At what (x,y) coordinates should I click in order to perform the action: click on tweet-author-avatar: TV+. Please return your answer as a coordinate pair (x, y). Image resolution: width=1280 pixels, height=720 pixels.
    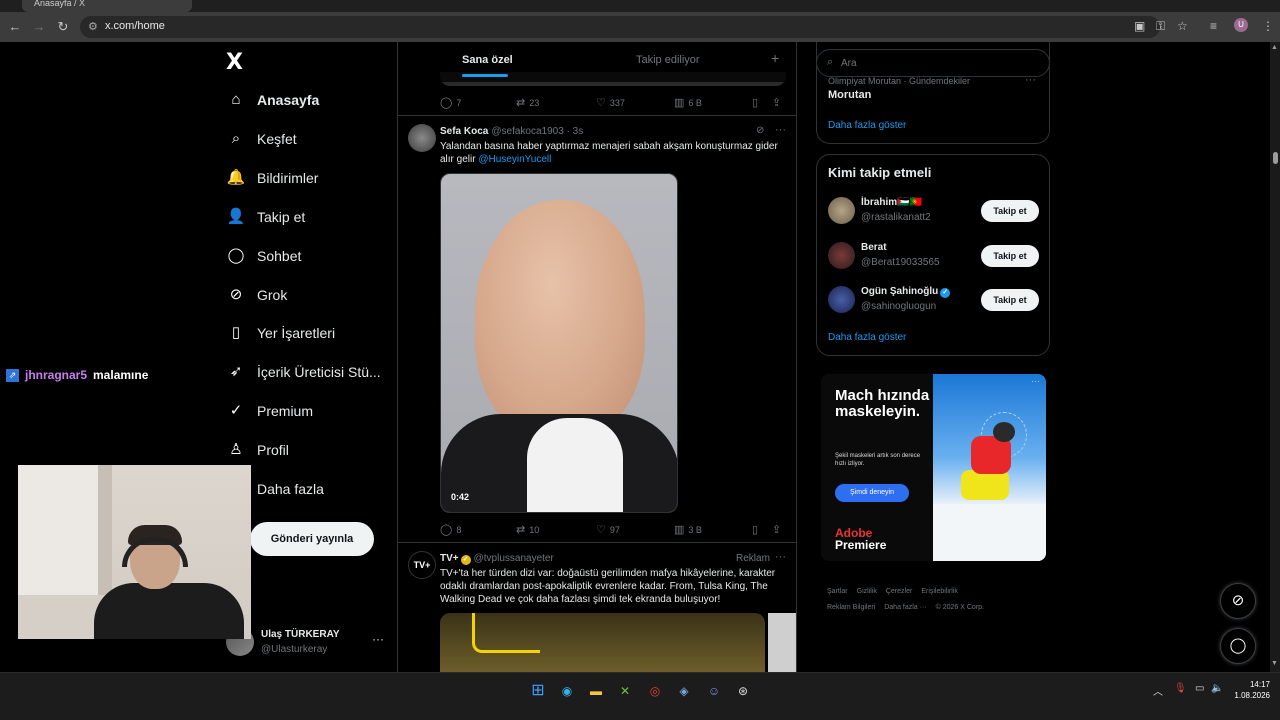
    Looking at the image, I should click on (422, 565).